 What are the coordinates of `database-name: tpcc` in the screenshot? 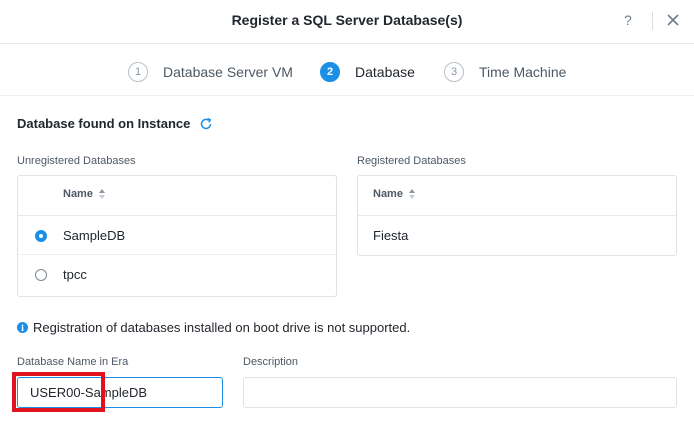 It's located at (75, 274).